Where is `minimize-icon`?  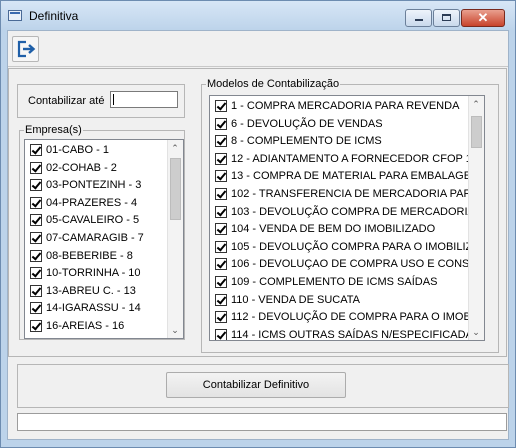 minimize-icon is located at coordinates (419, 20).